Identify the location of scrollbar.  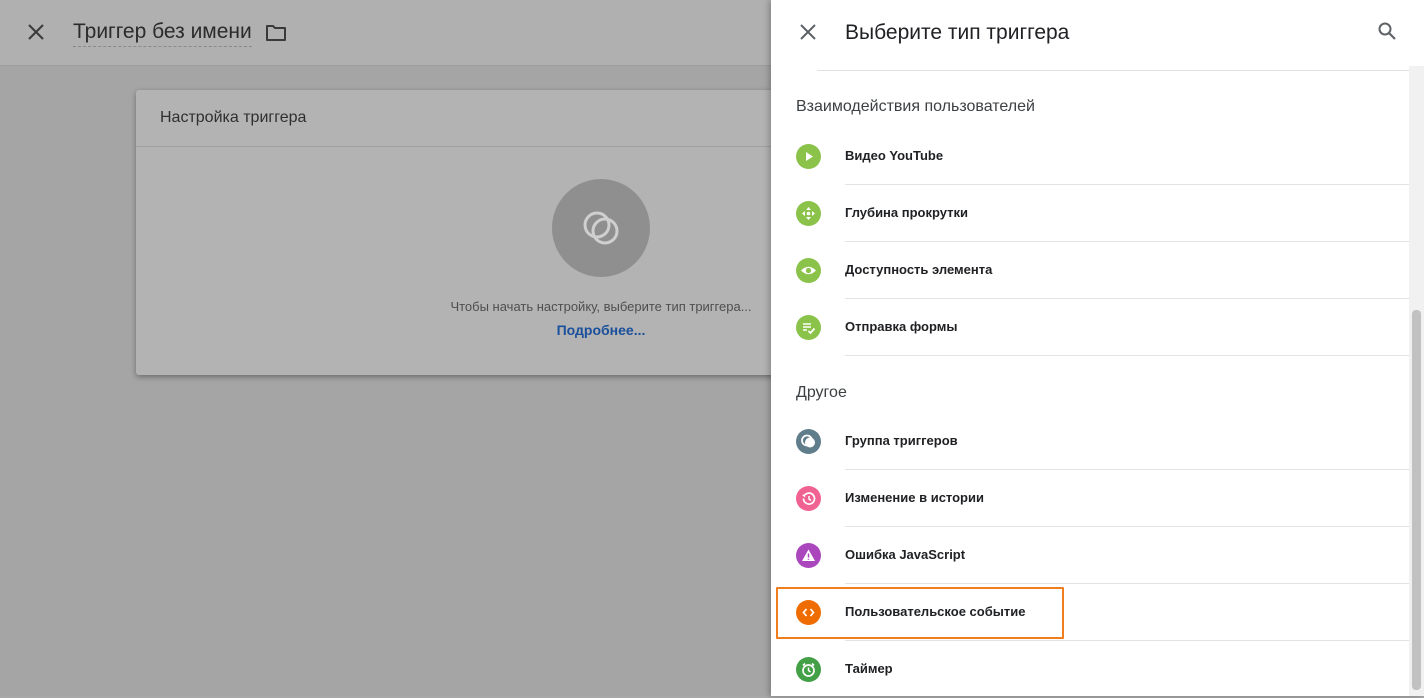
(1416, 381).